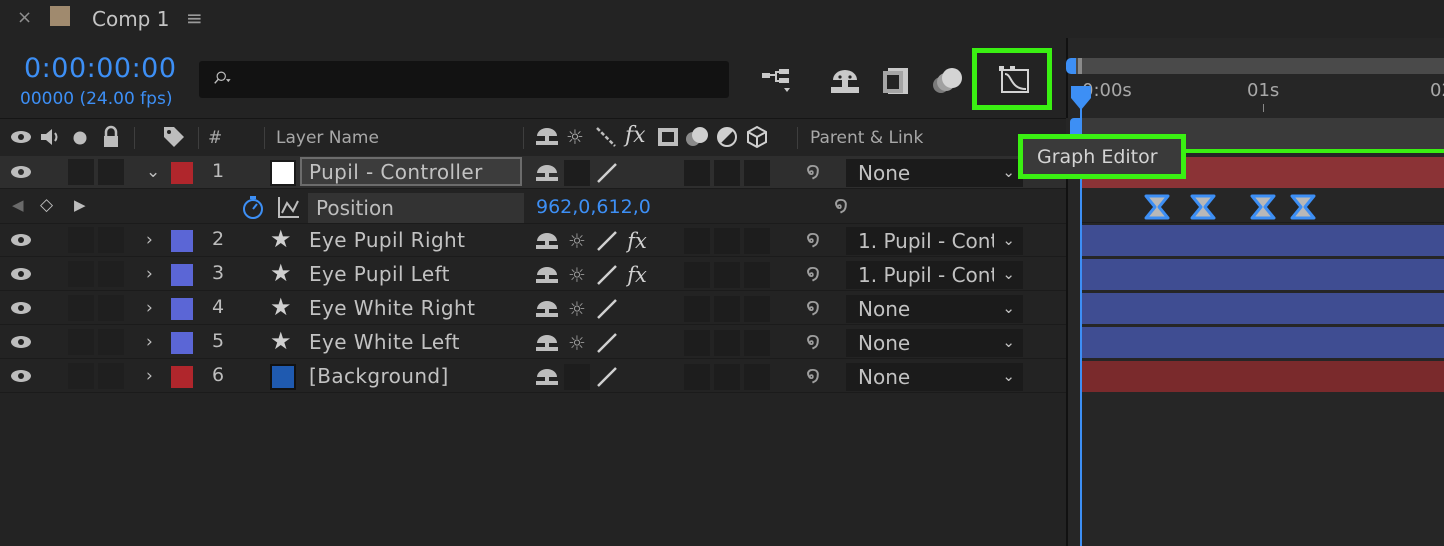  Describe the element at coordinates (46, 205) in the screenshot. I see `add-keyframe-icon: ◇` at that location.